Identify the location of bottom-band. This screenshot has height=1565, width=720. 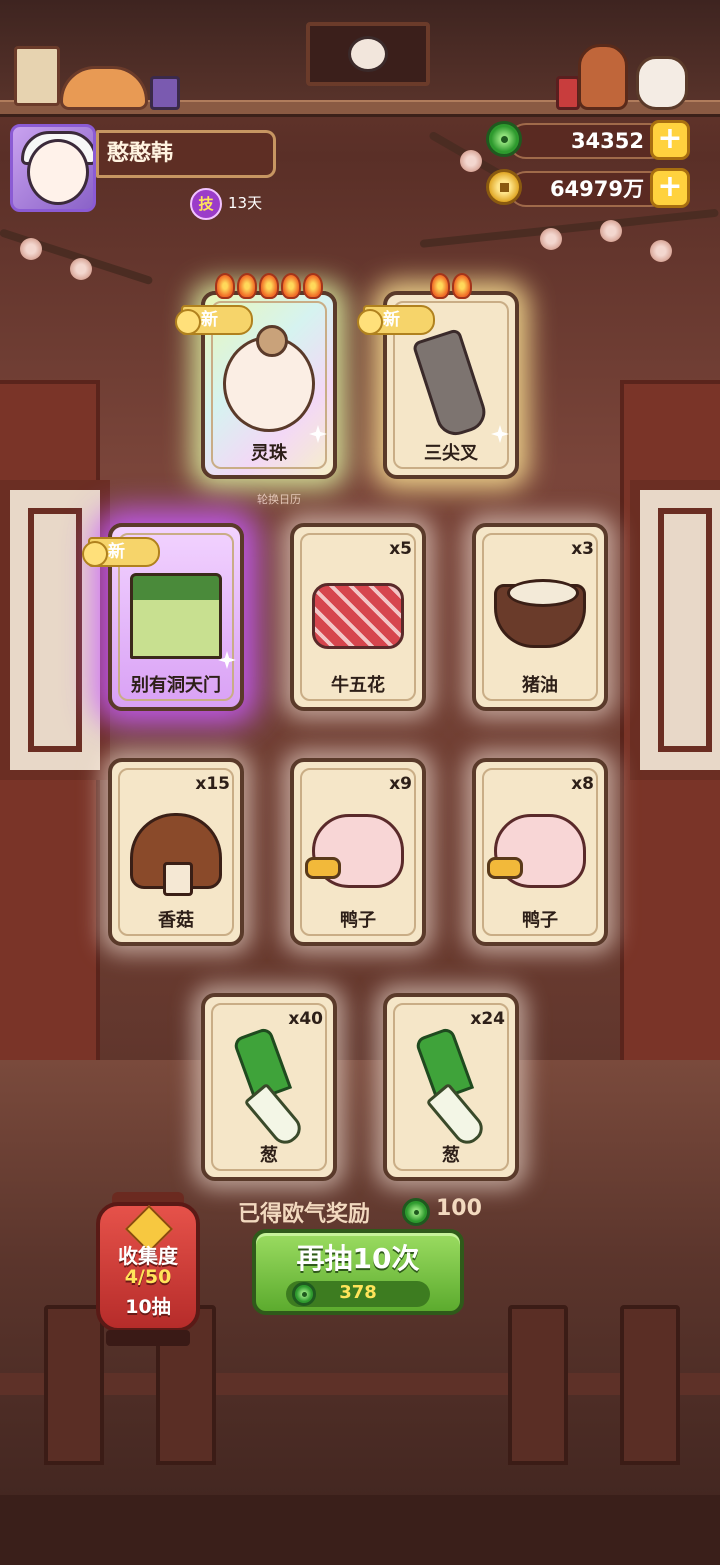
(360, 1530).